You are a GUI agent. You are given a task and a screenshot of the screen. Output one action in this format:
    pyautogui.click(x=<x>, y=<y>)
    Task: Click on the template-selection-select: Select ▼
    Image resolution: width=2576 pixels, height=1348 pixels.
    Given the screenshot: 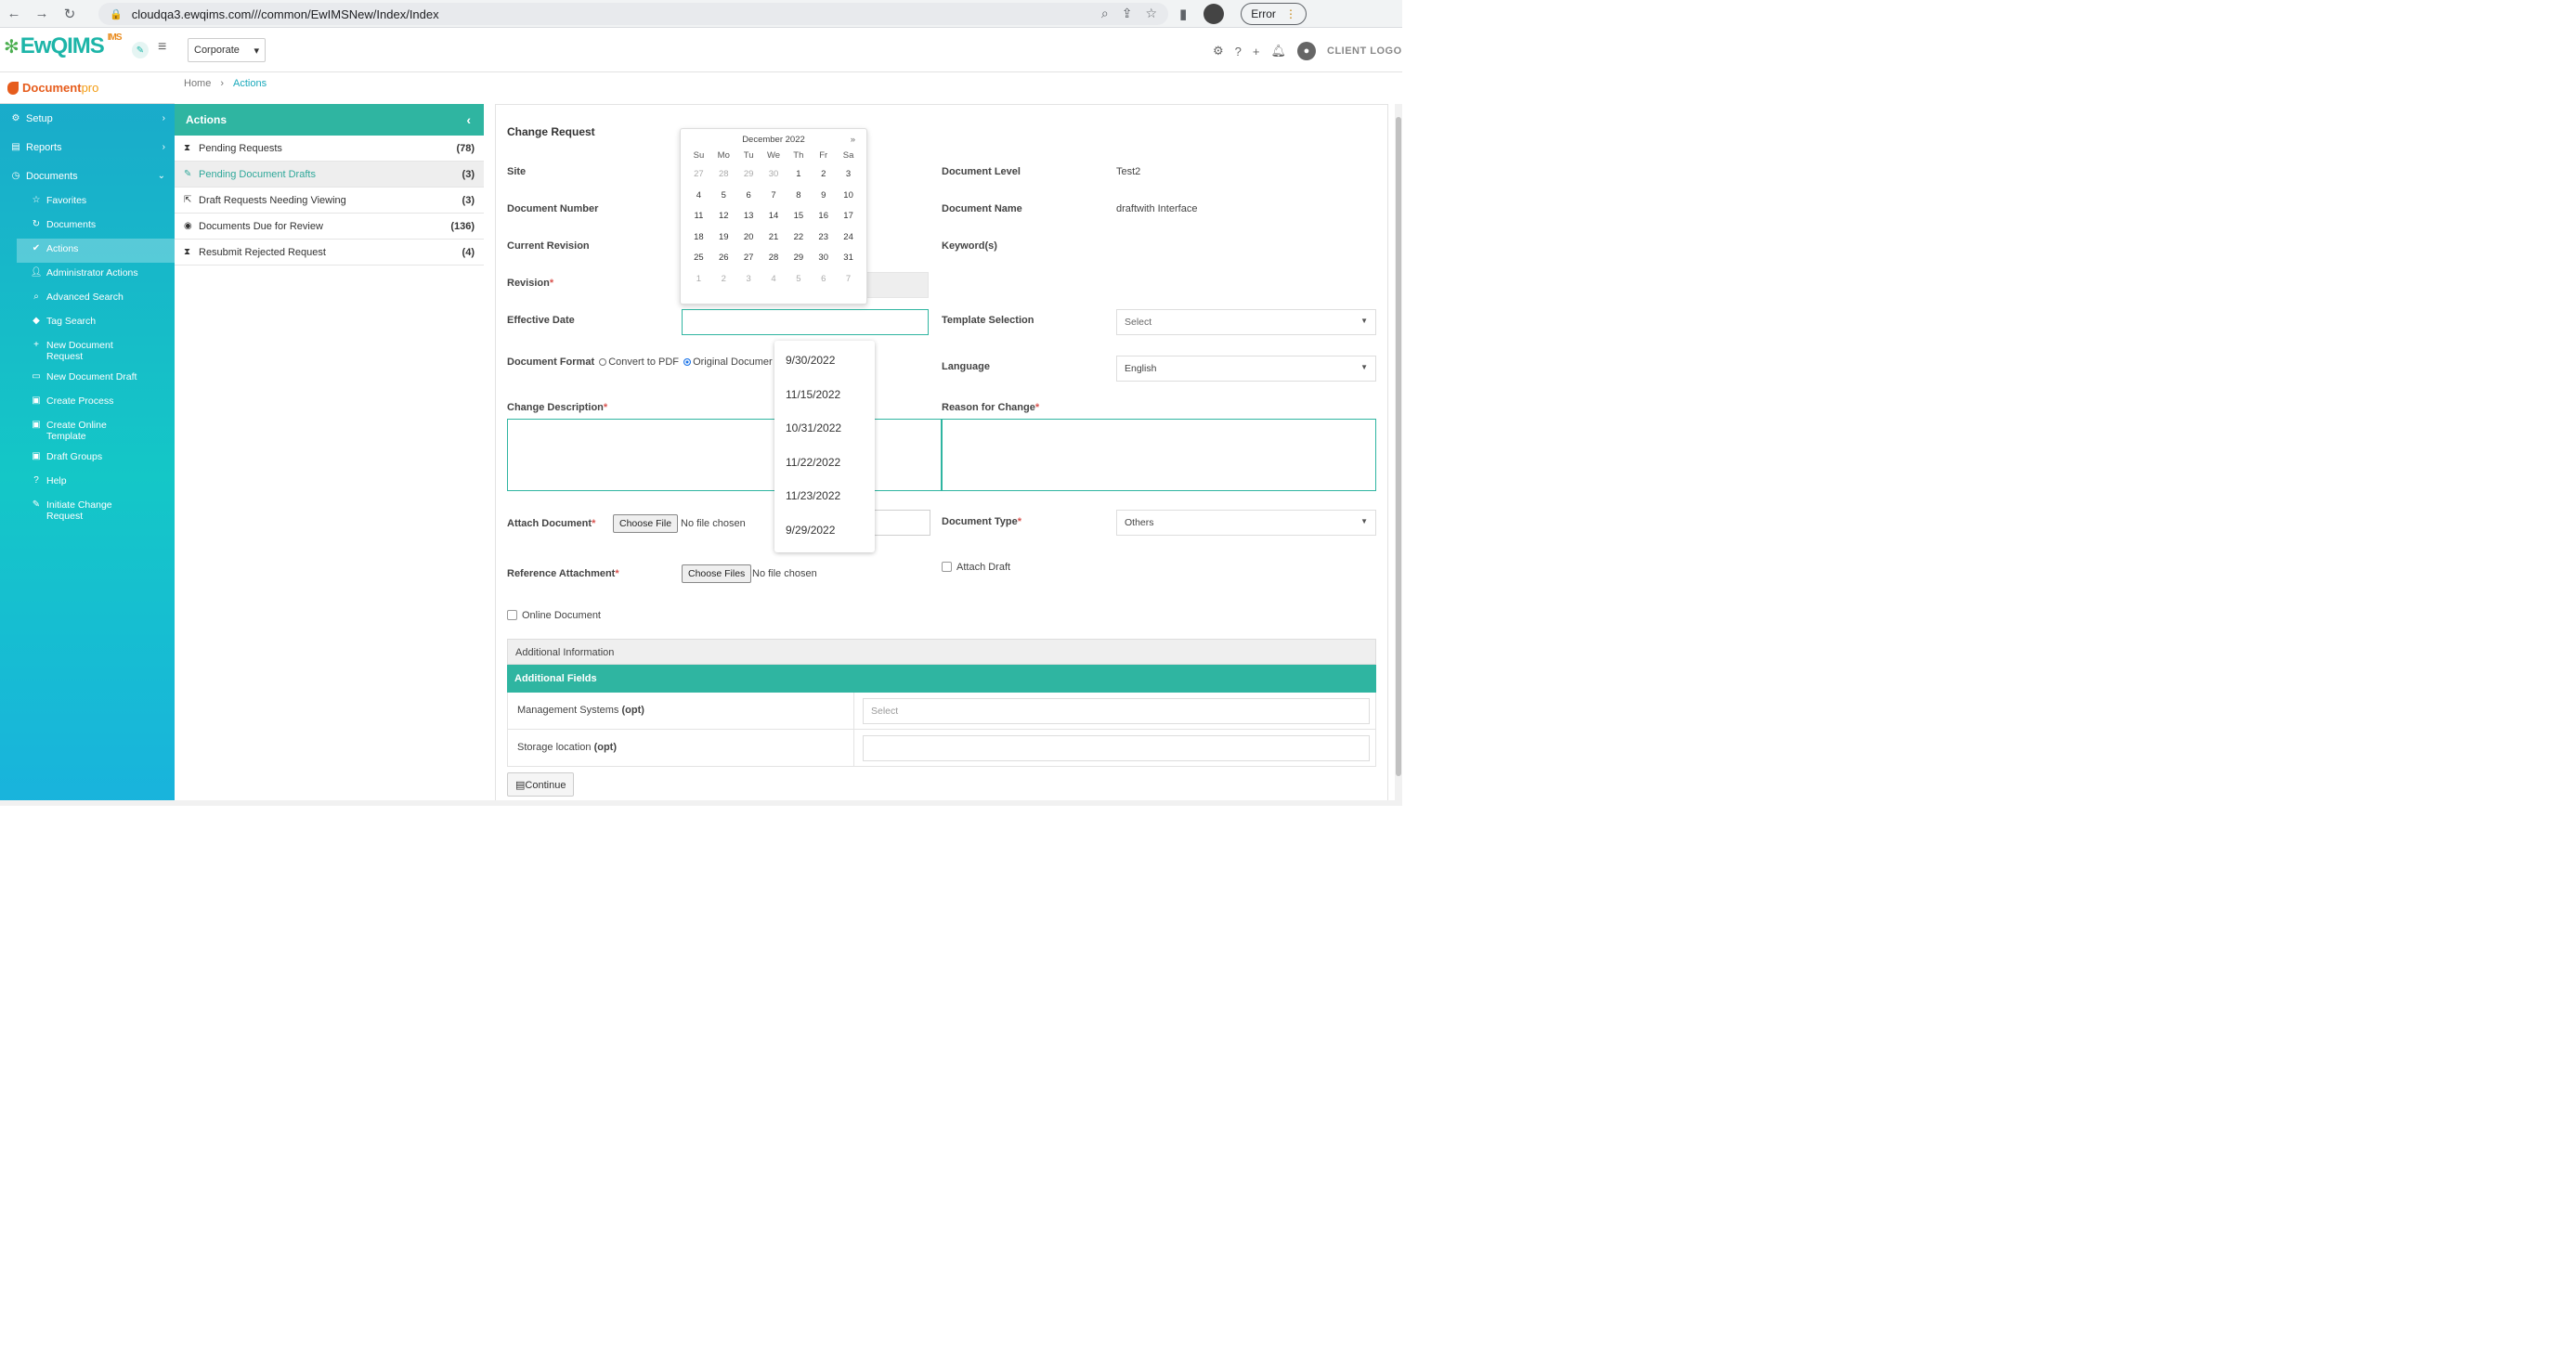 What is the action you would take?
    pyautogui.click(x=1246, y=322)
    